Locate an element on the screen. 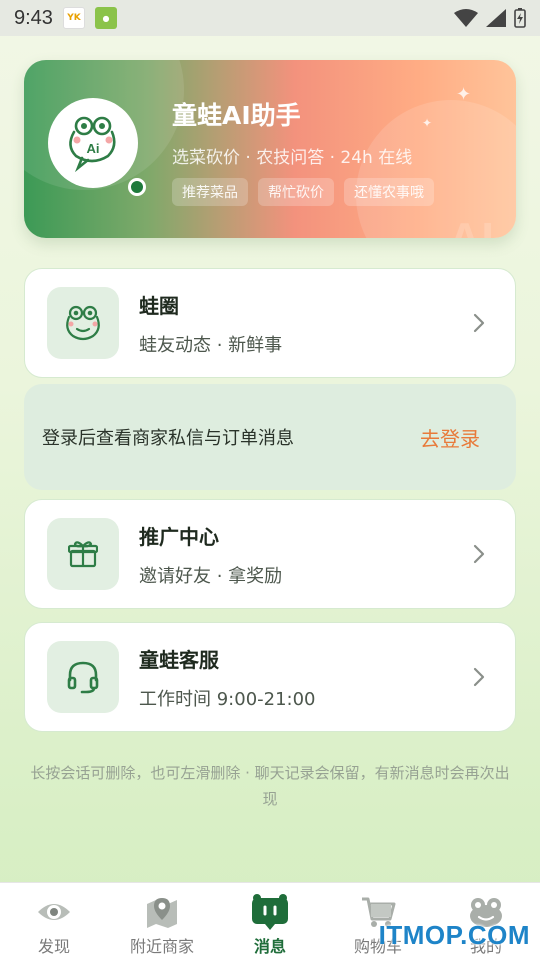  promotion-title: 推广中心 is located at coordinates (179, 536).